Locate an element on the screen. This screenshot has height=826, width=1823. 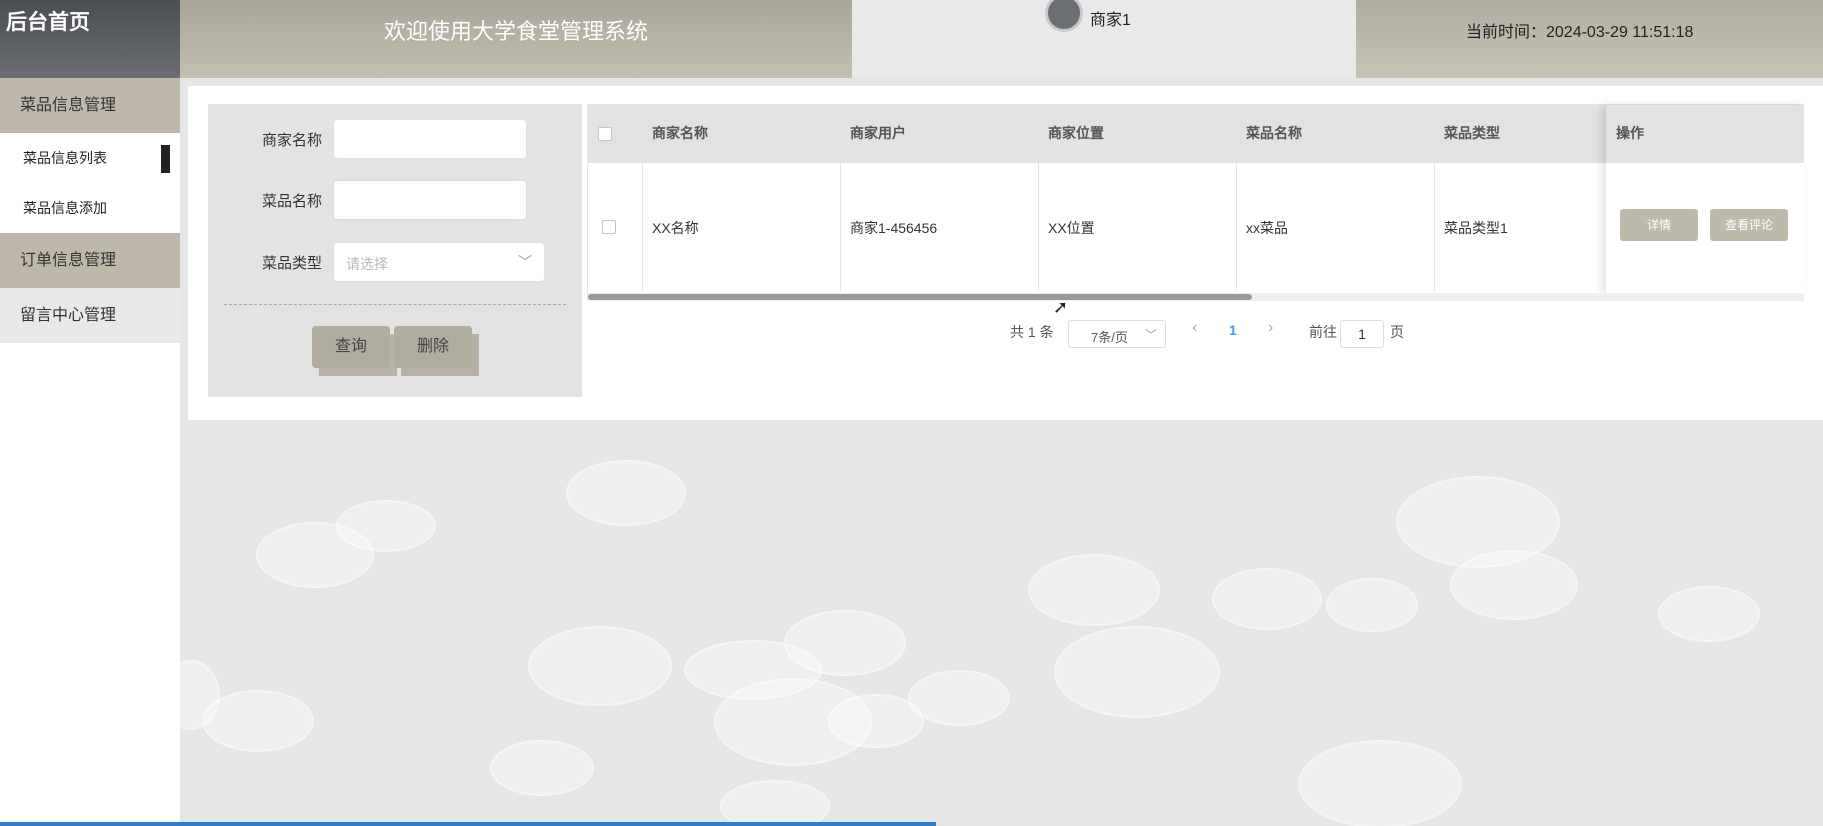
current-time: 当前时间：2024-03-29 11:51:18 is located at coordinates (1580, 32).